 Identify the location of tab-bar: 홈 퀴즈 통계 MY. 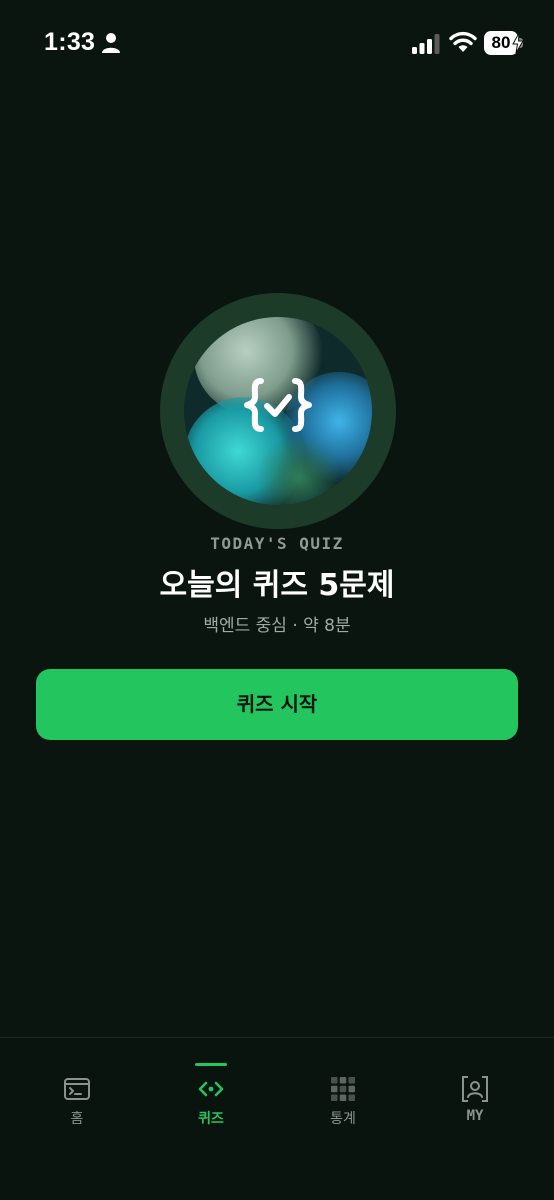
(277, 1118).